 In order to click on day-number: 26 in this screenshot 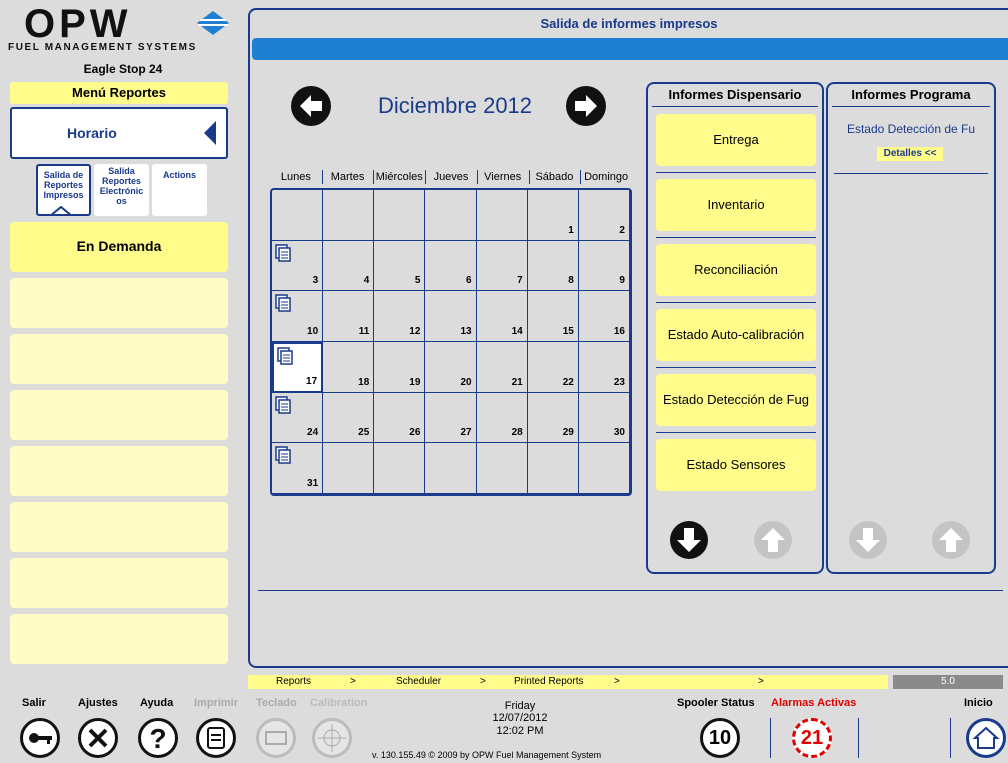, I will do `click(415, 433)`.